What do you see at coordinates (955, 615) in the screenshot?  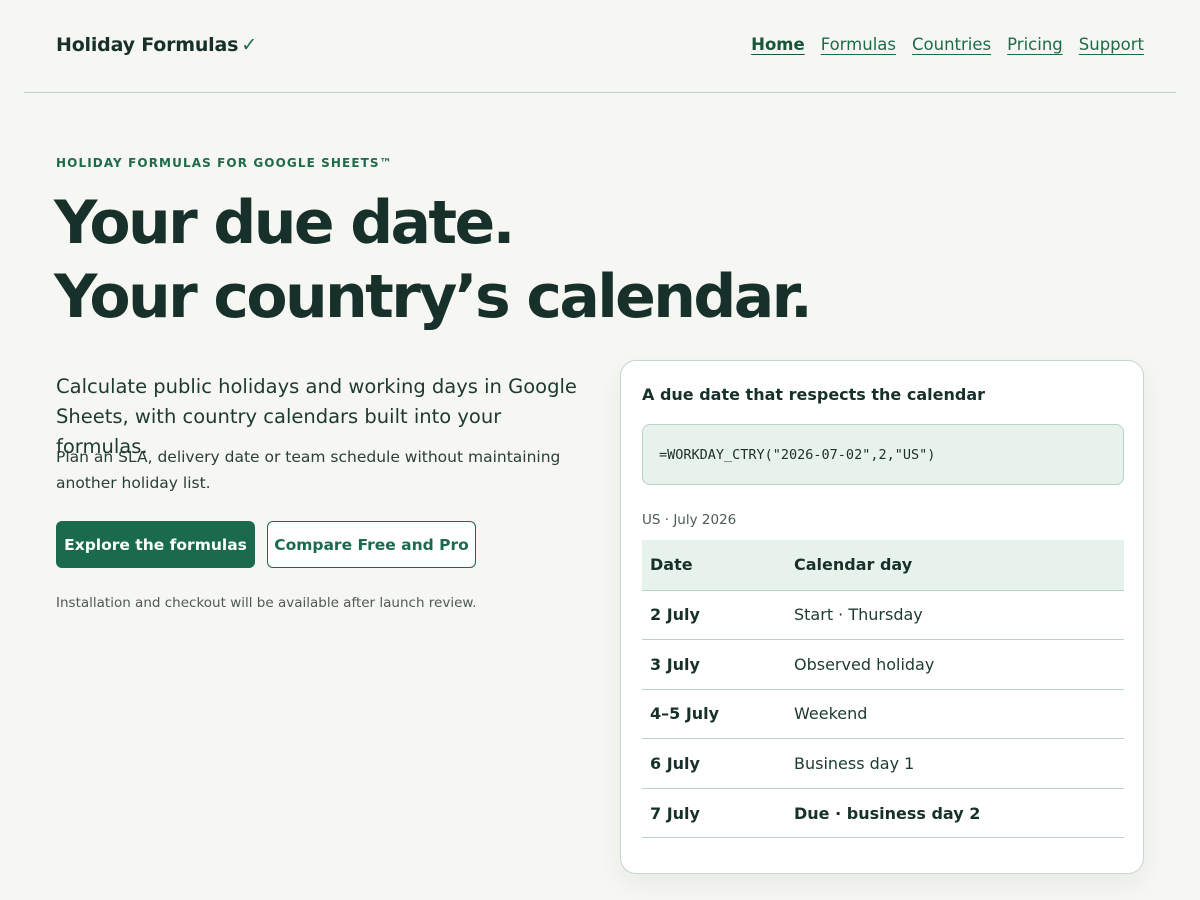 I see `row-day: Start · Thursday` at bounding box center [955, 615].